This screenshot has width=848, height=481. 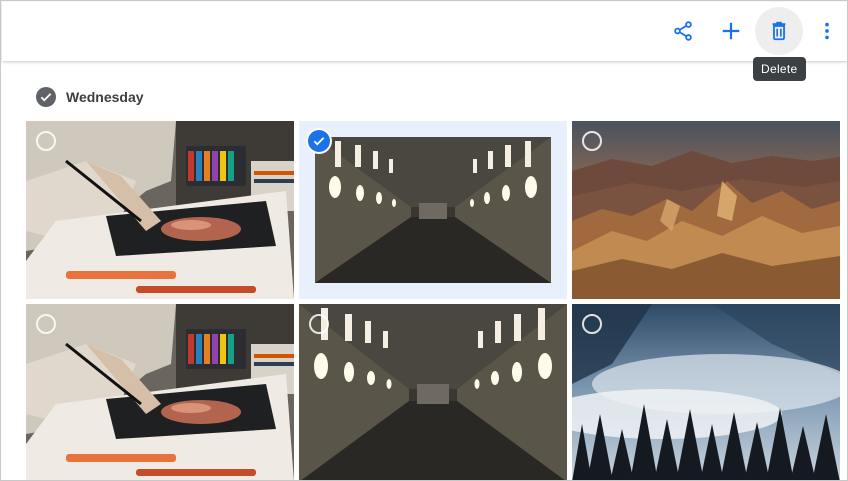 I want to click on selected-checkbox, so click(x=319, y=141).